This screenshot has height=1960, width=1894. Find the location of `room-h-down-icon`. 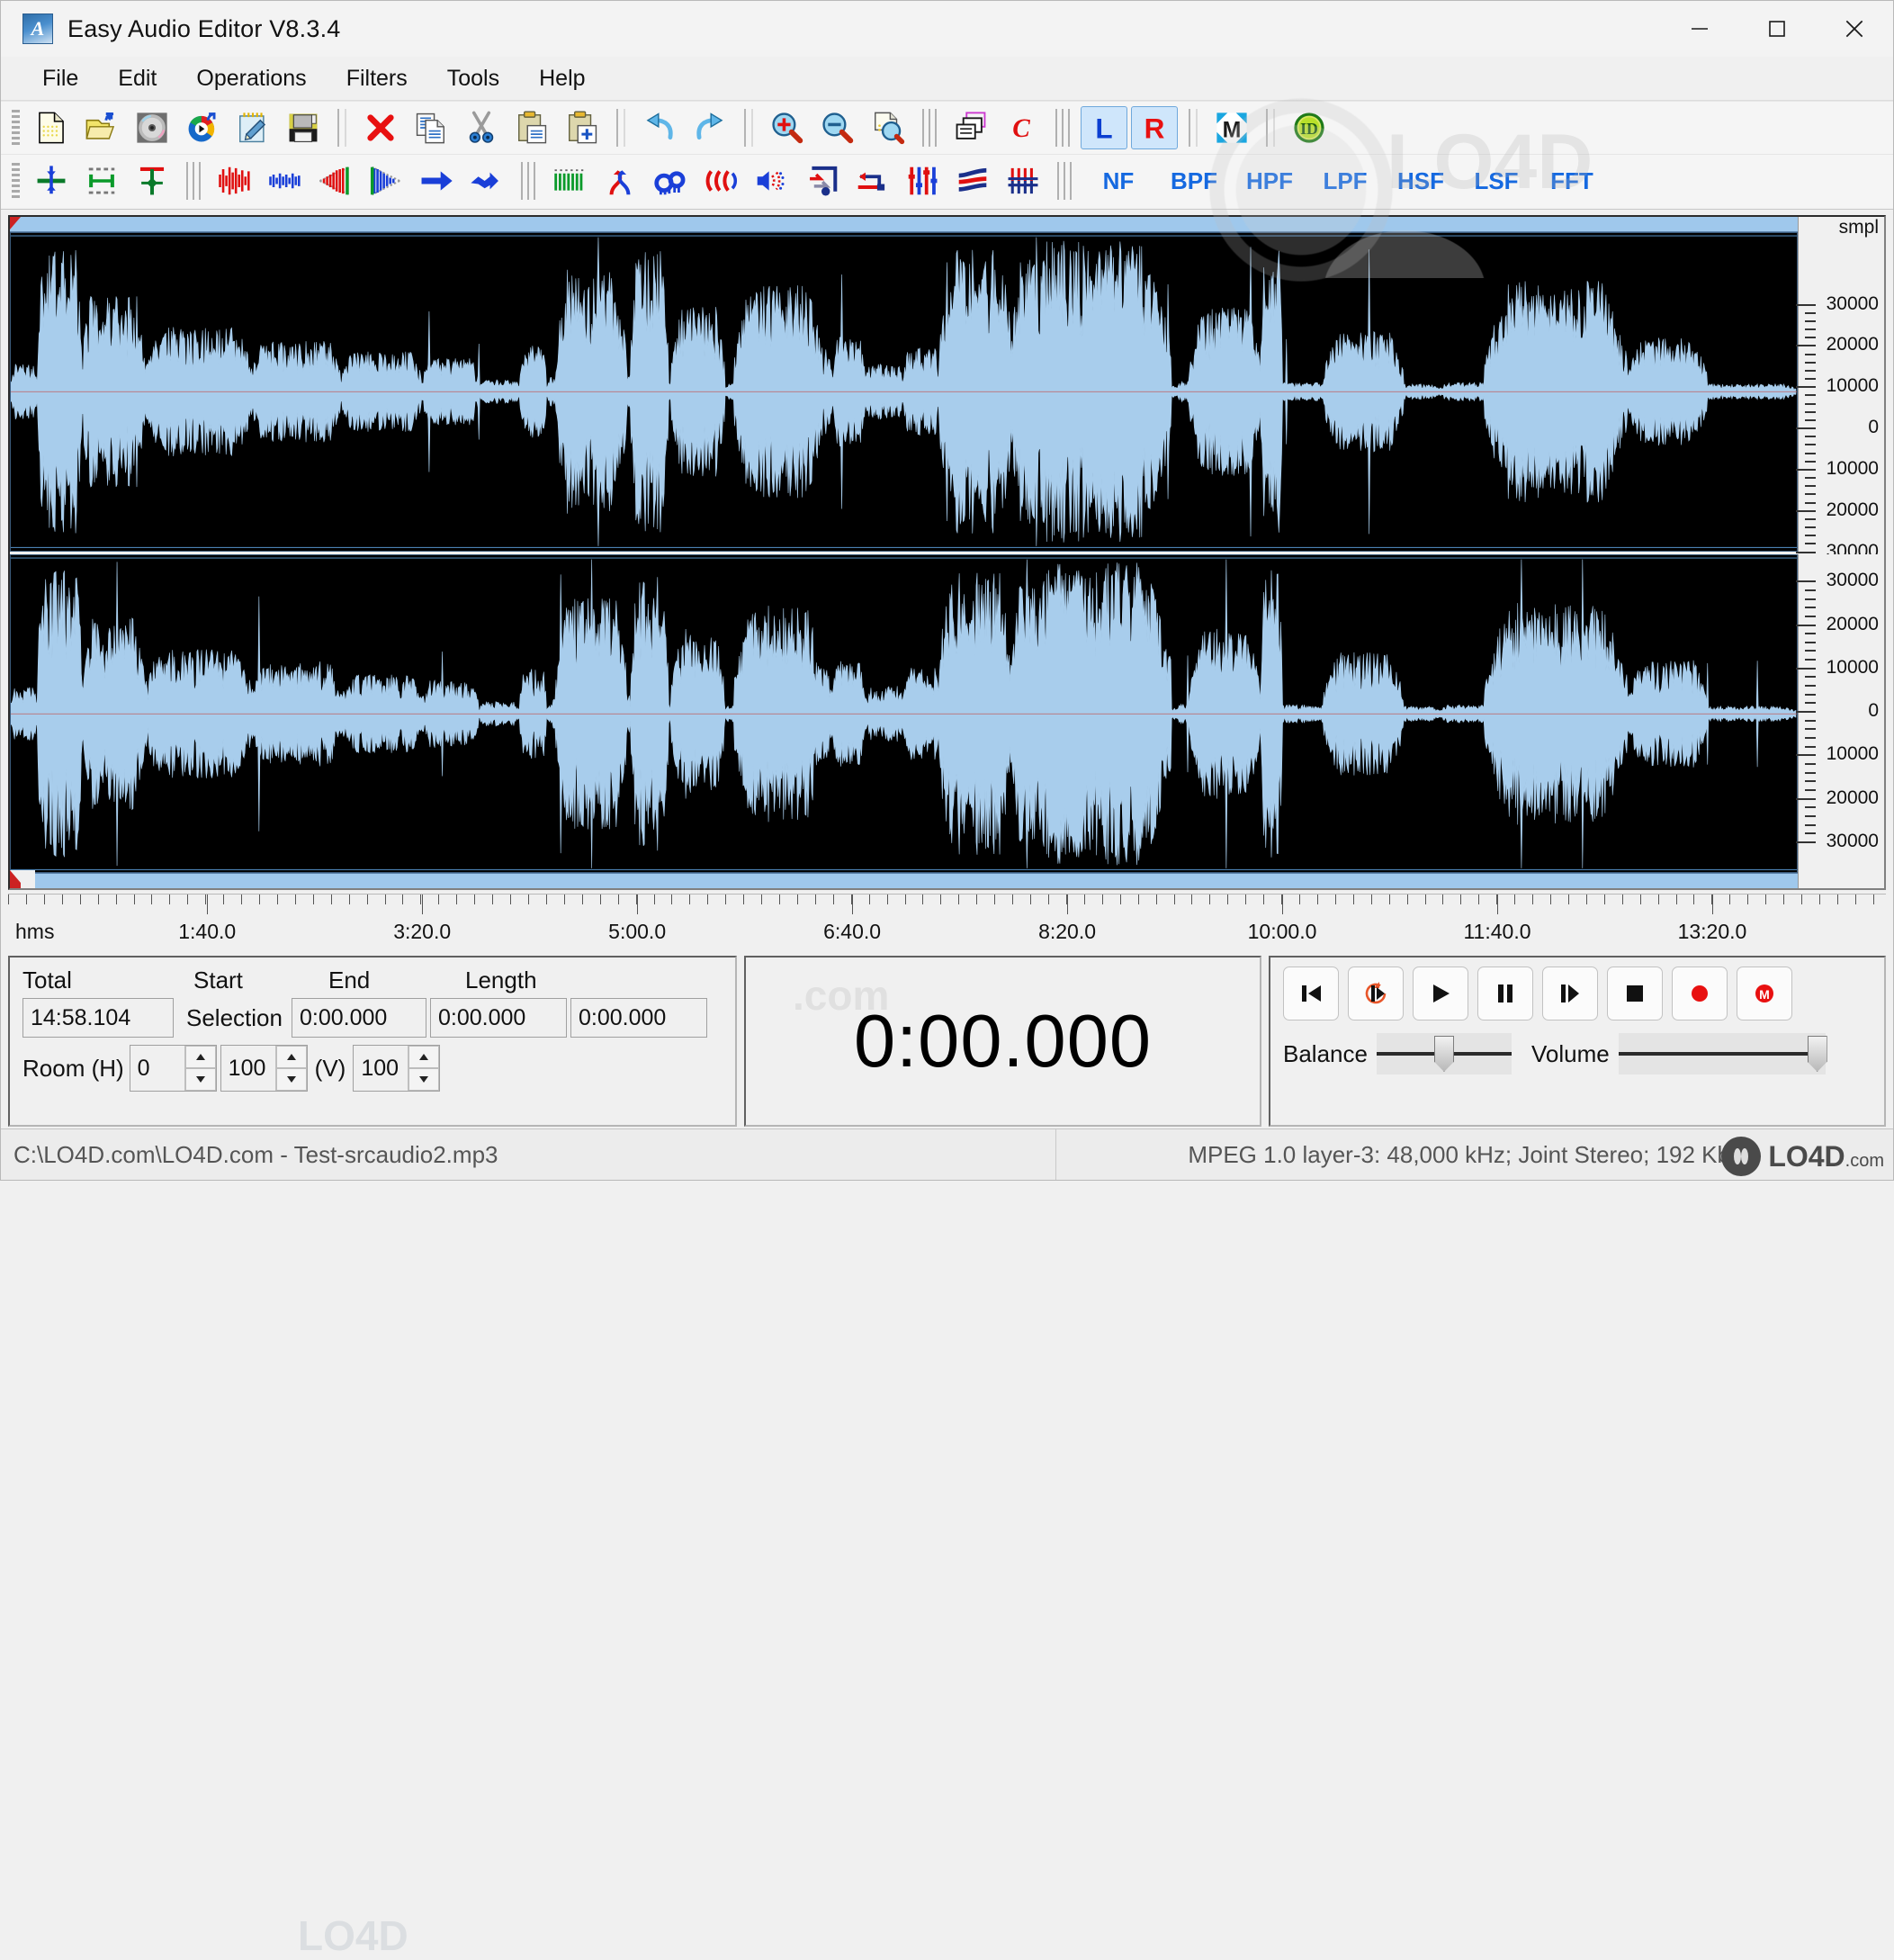

room-h-down-icon is located at coordinates (200, 1079).